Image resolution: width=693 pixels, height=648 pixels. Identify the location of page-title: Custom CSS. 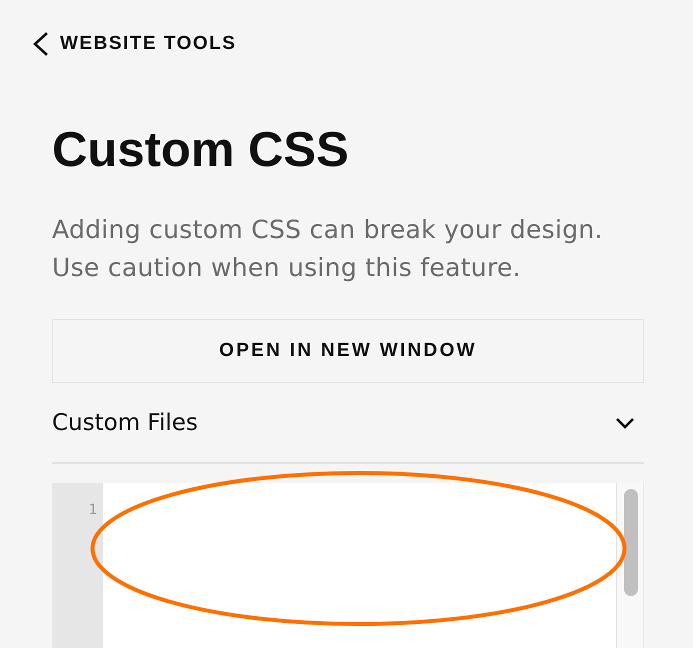
(200, 150).